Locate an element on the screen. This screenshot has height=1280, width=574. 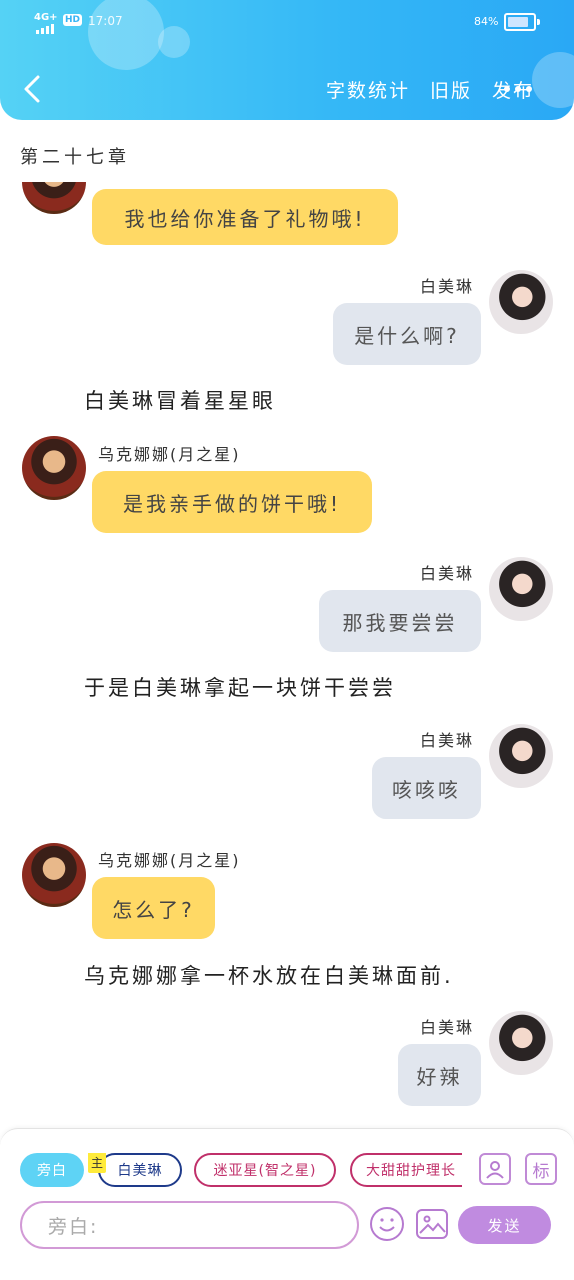
input-placeholder: 旁白: is located at coordinates (73, 1226).